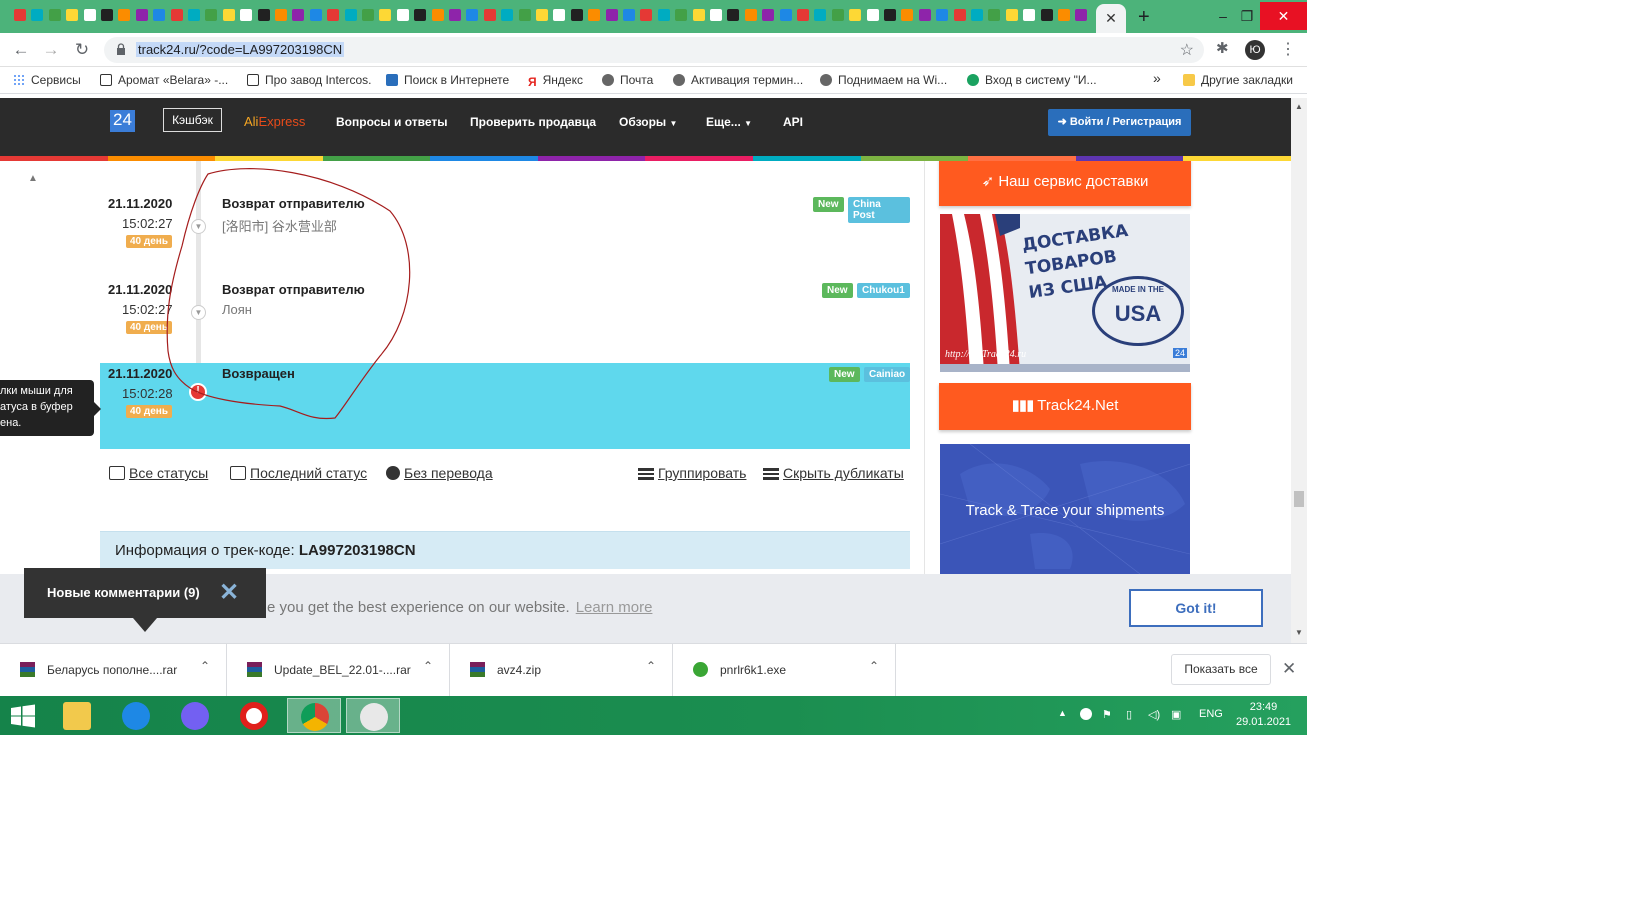 The image size is (1639, 921). Describe the element at coordinates (833, 473) in the screenshot. I see `hide-duplicates-link: Скрыть дубликаты` at that location.